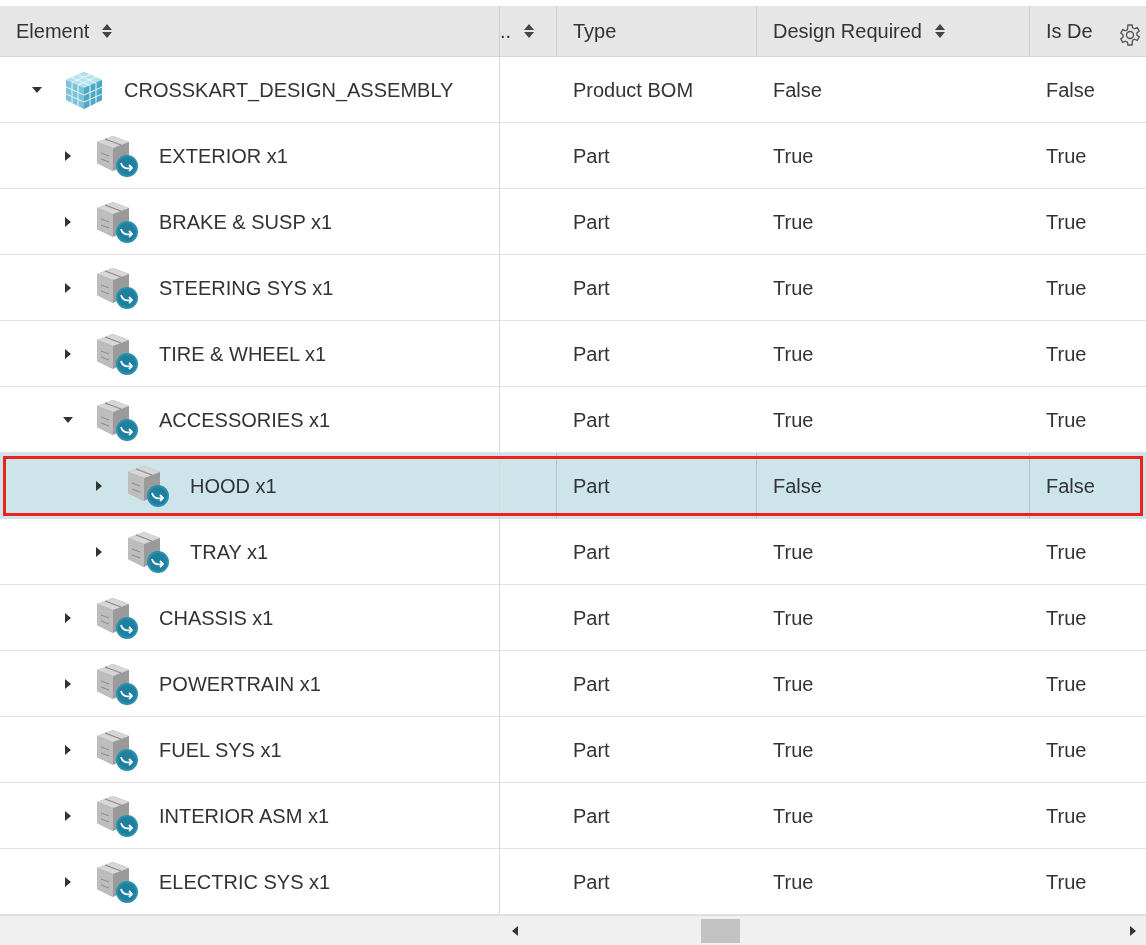 The image size is (1146, 945). I want to click on tree-row: STEERING SYS x1 Part True True, so click(573, 288).